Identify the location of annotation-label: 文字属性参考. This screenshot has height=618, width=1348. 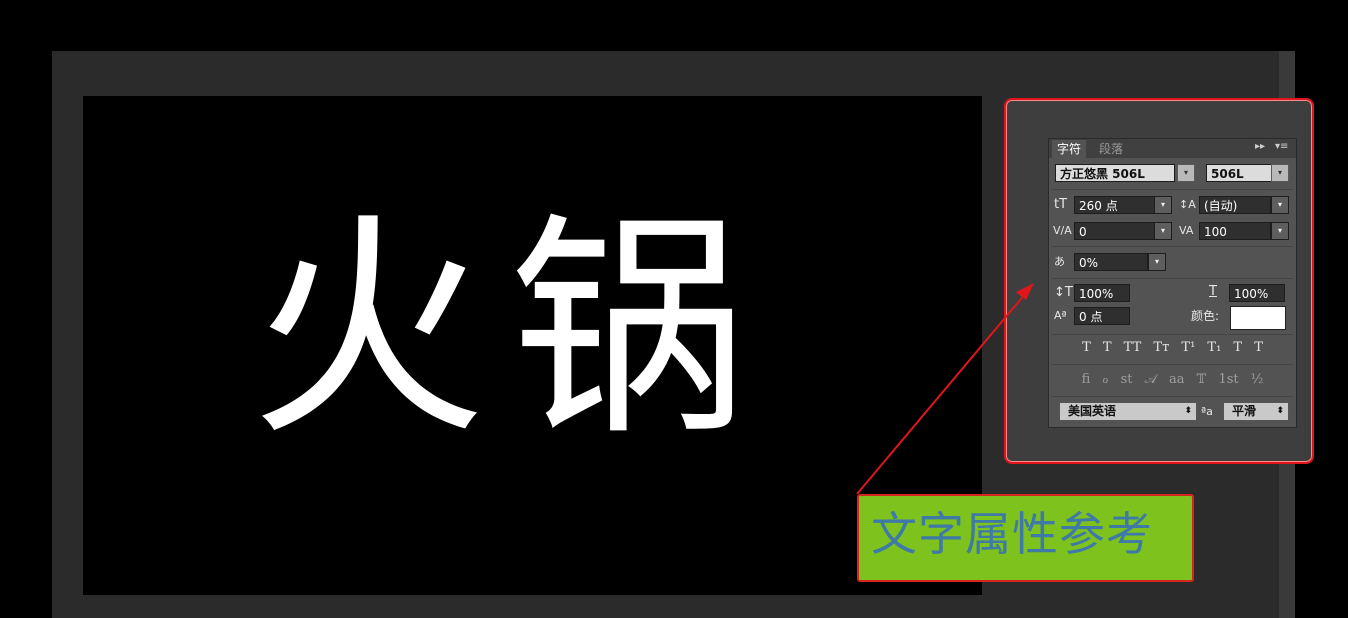
(1012, 534).